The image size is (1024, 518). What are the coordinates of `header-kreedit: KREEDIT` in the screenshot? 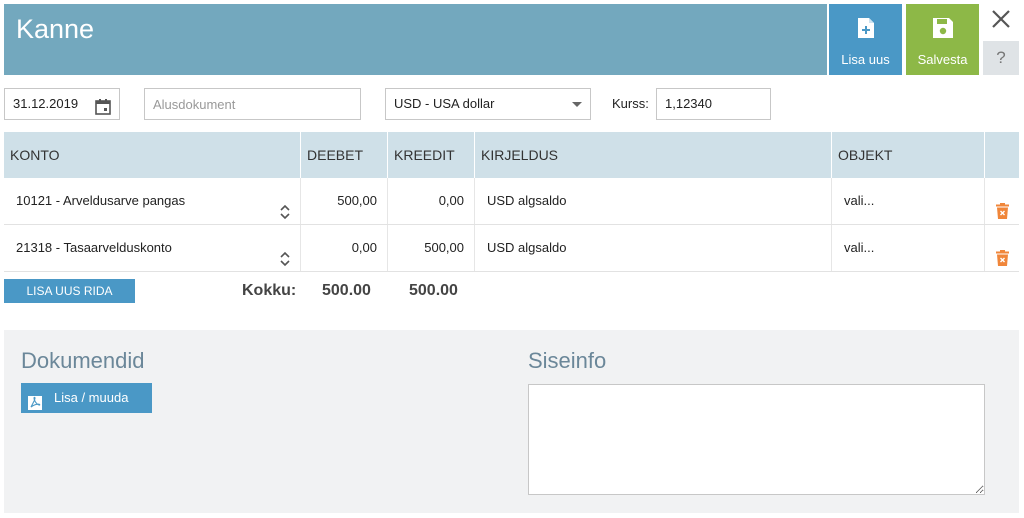 It's located at (430, 155).